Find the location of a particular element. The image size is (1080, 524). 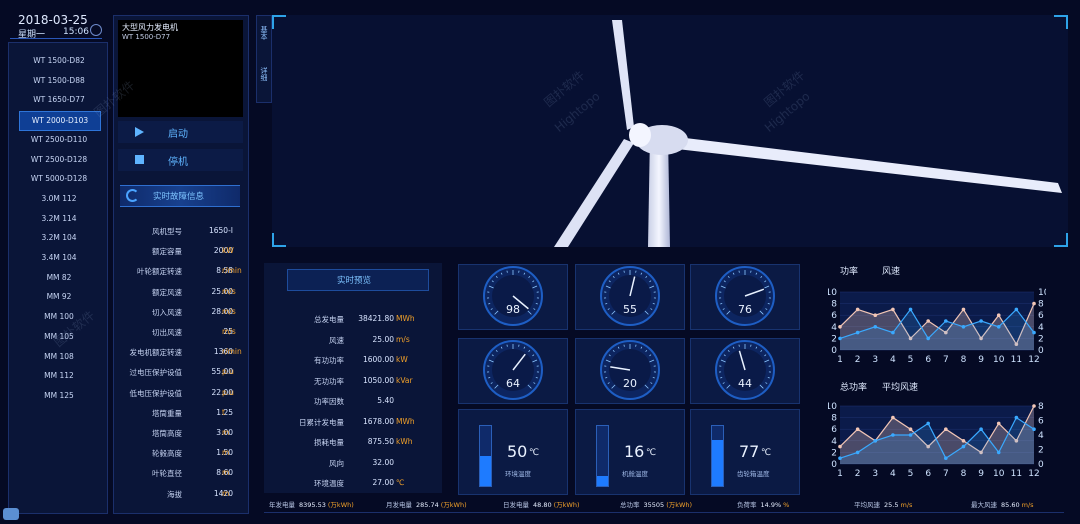

footer-value: 8395.53 is located at coordinates (312, 505).